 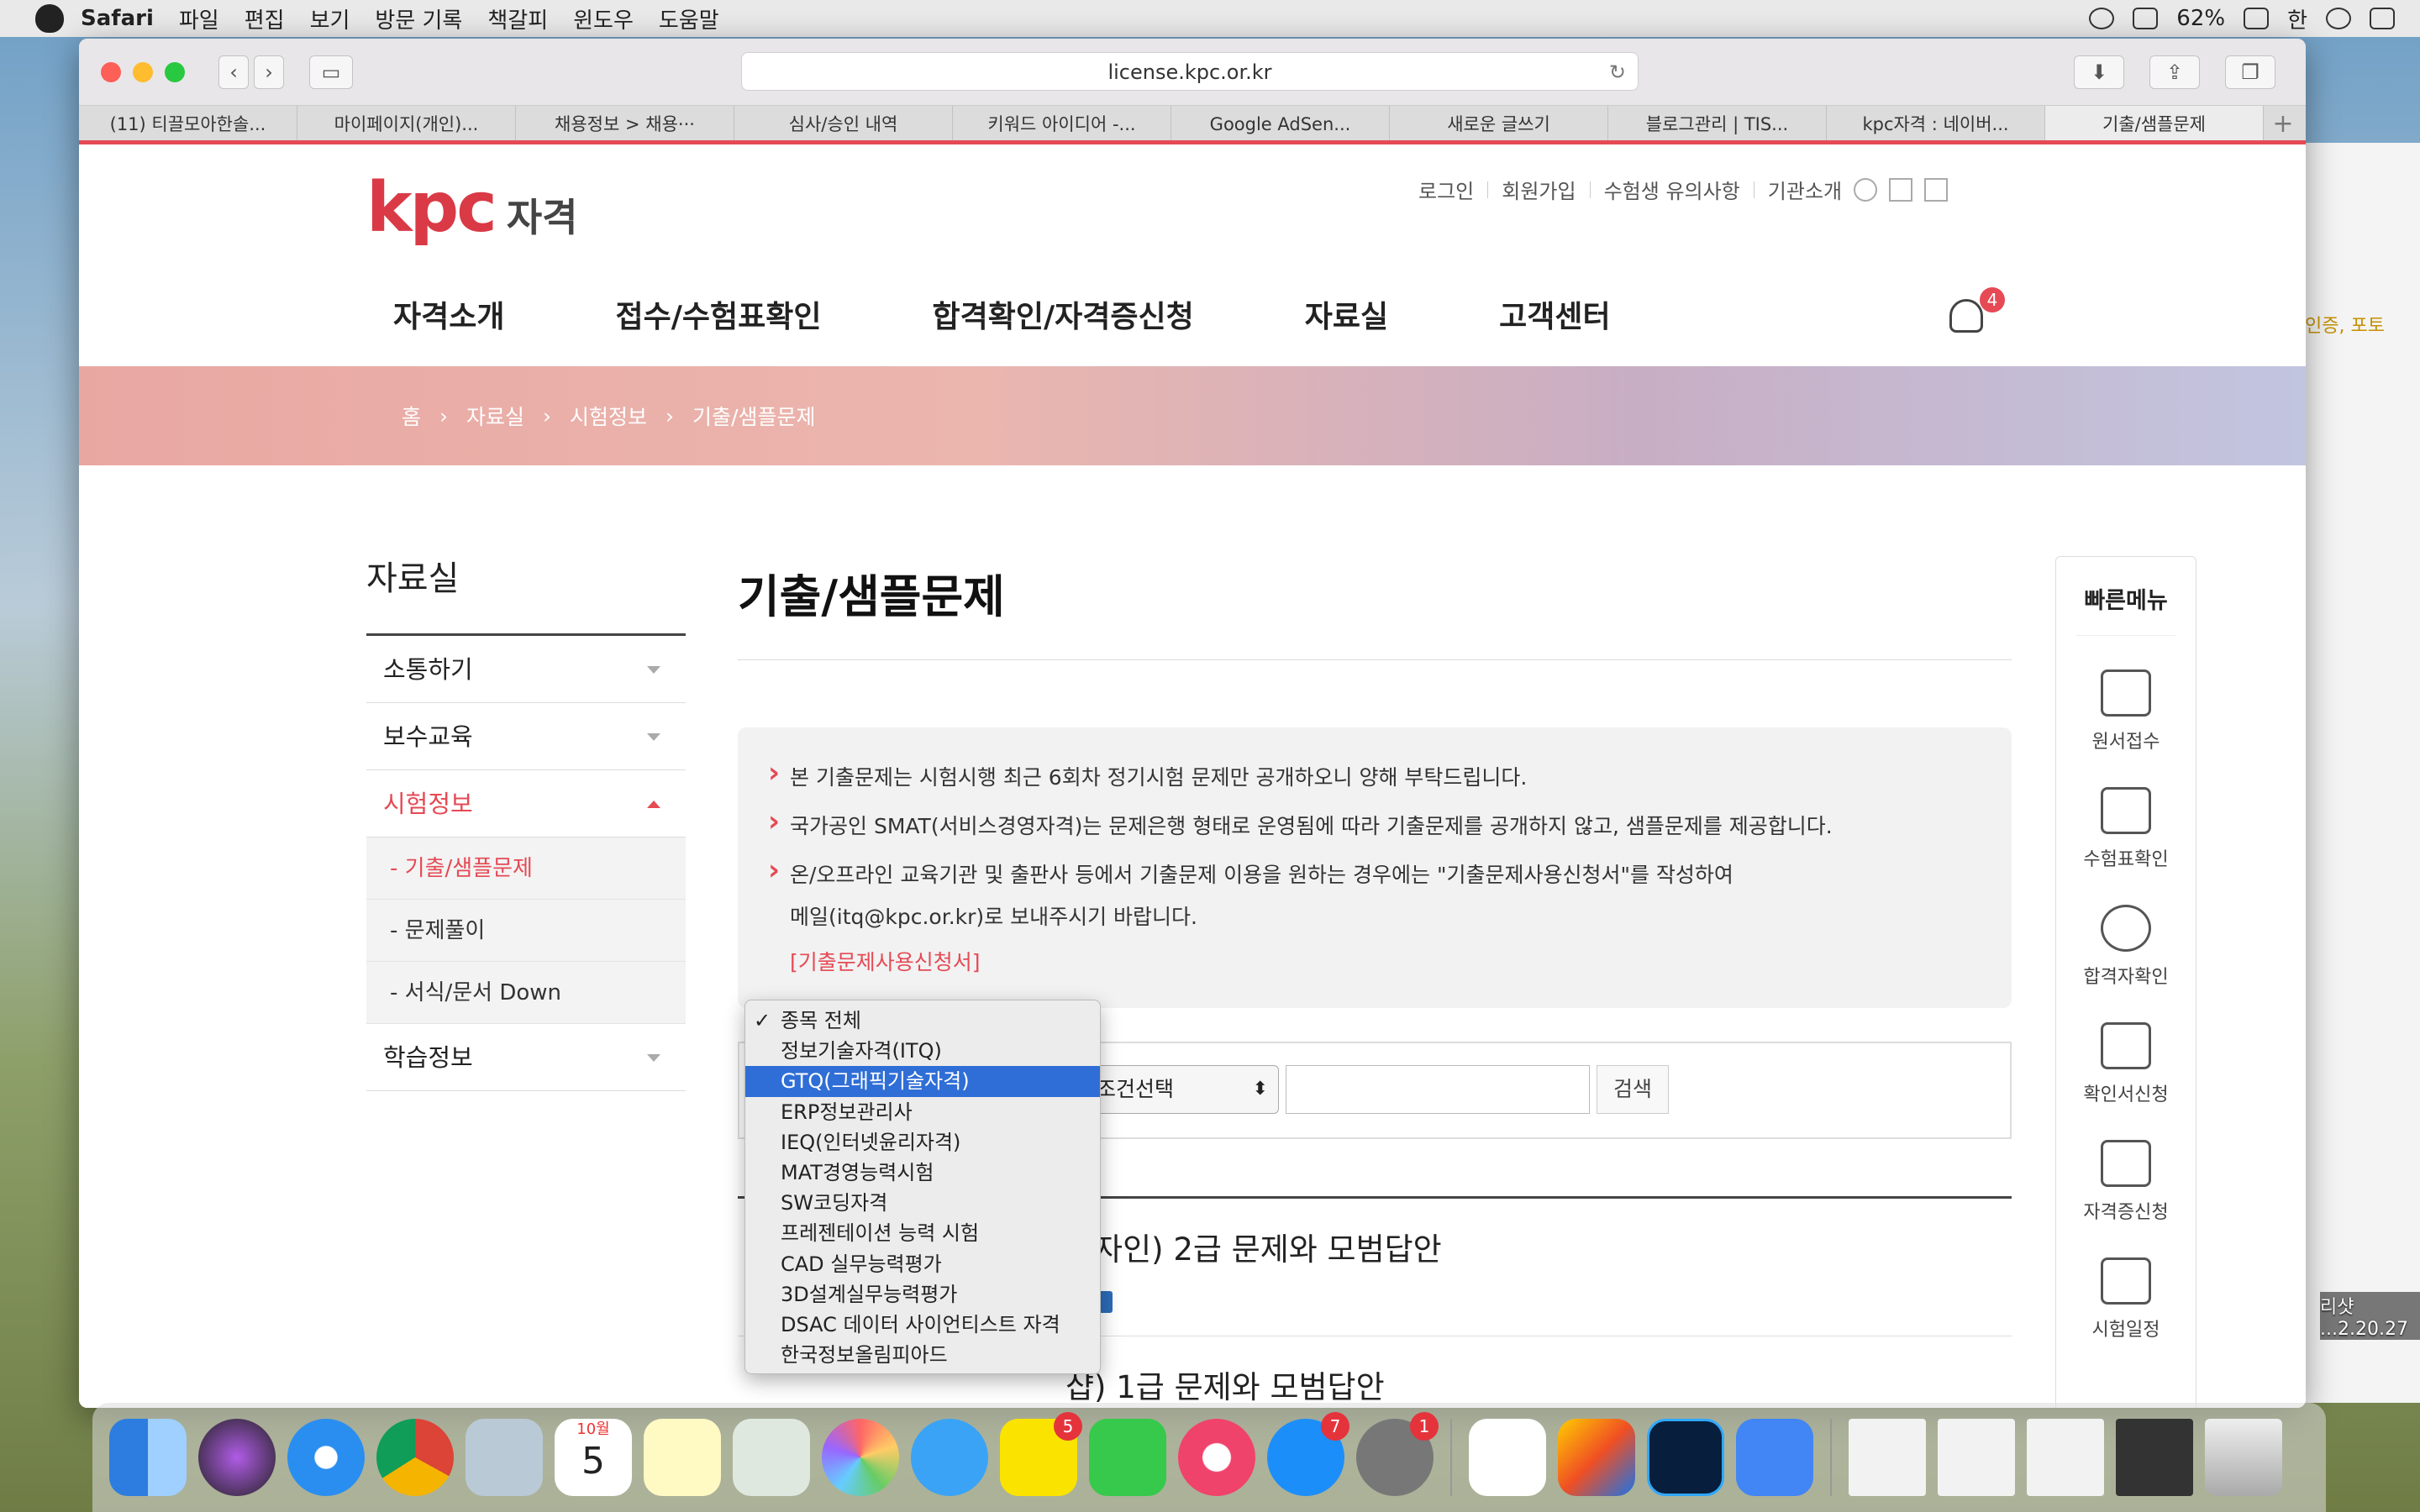 What do you see at coordinates (526, 993) in the screenshot?
I see `side-sub-forms: - 서식/문서 Down` at bounding box center [526, 993].